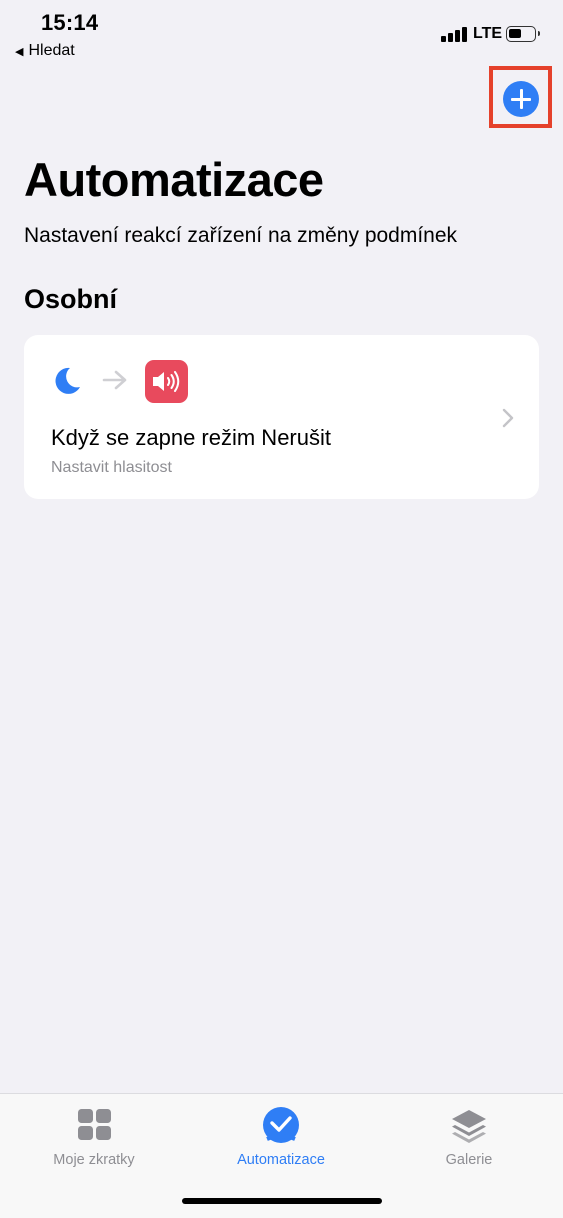  Describe the element at coordinates (111, 467) in the screenshot. I see `automation-subtitle: Nastavit hlasitost` at that location.